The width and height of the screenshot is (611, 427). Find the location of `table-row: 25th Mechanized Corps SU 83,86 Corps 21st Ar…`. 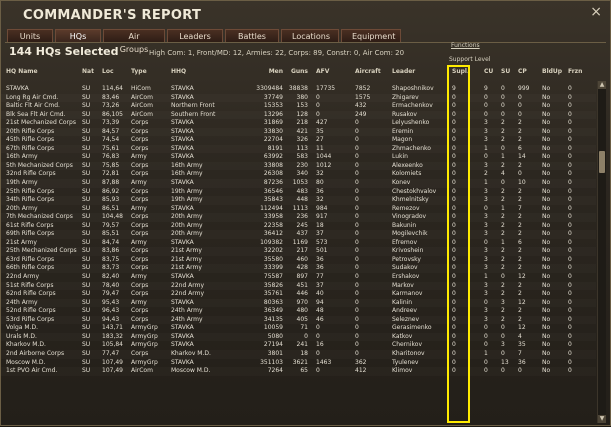

table-row: 25th Mechanized Corps SU 83,86 Corps 21st Ar… is located at coordinates (298, 251).